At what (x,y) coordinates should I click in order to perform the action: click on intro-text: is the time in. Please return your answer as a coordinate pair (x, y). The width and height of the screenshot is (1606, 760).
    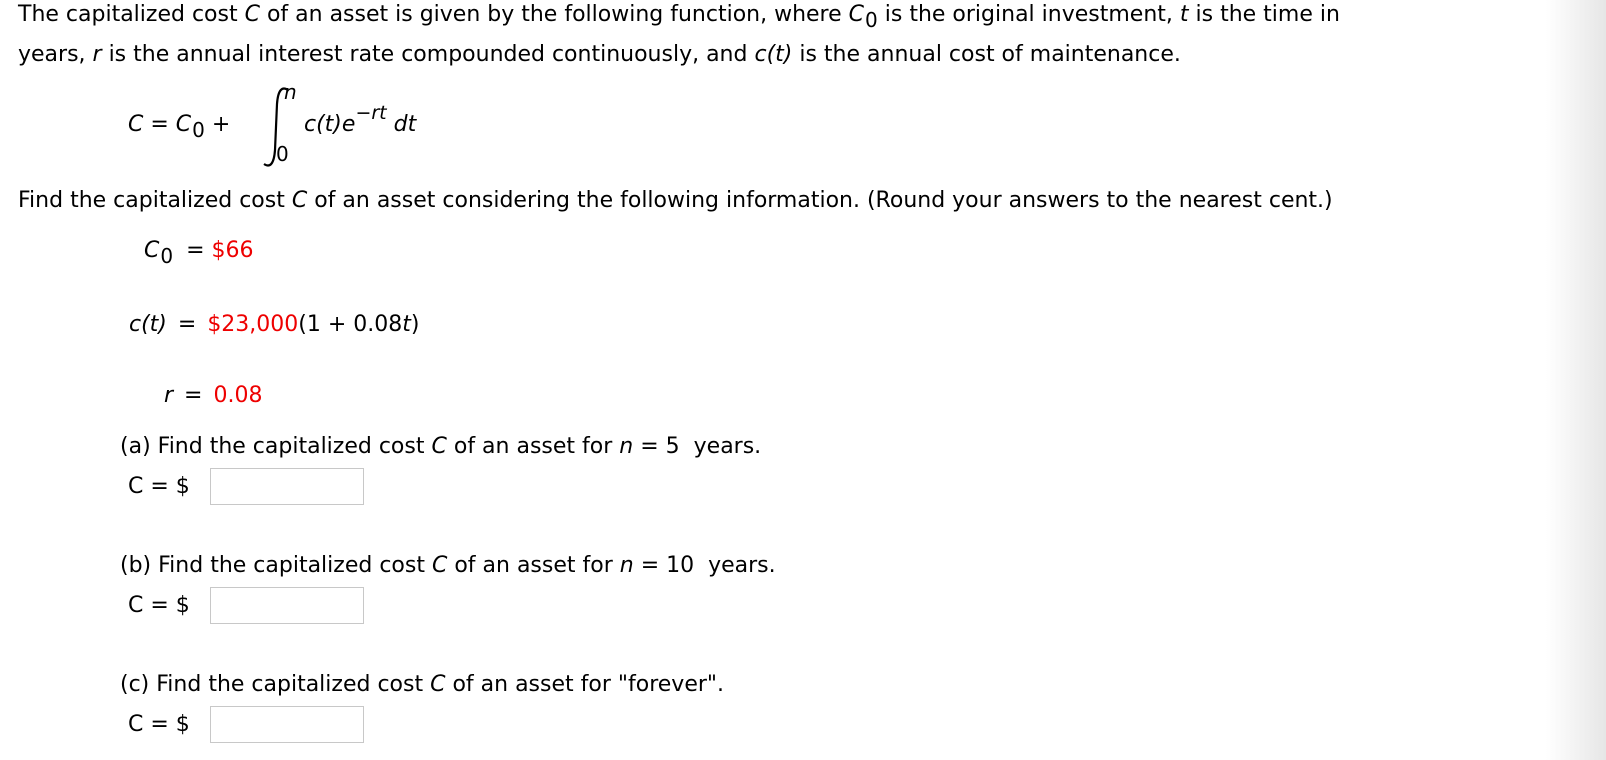
    Looking at the image, I should click on (1264, 14).